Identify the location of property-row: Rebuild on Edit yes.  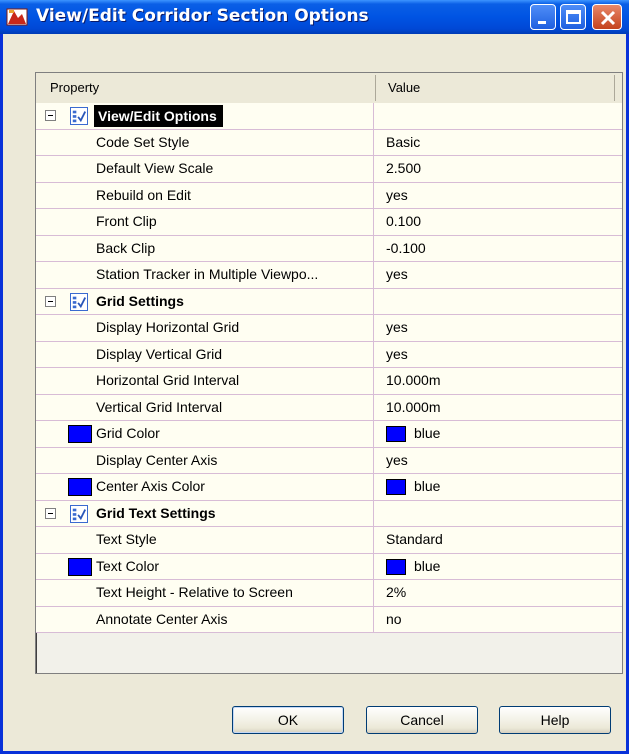
(329, 195).